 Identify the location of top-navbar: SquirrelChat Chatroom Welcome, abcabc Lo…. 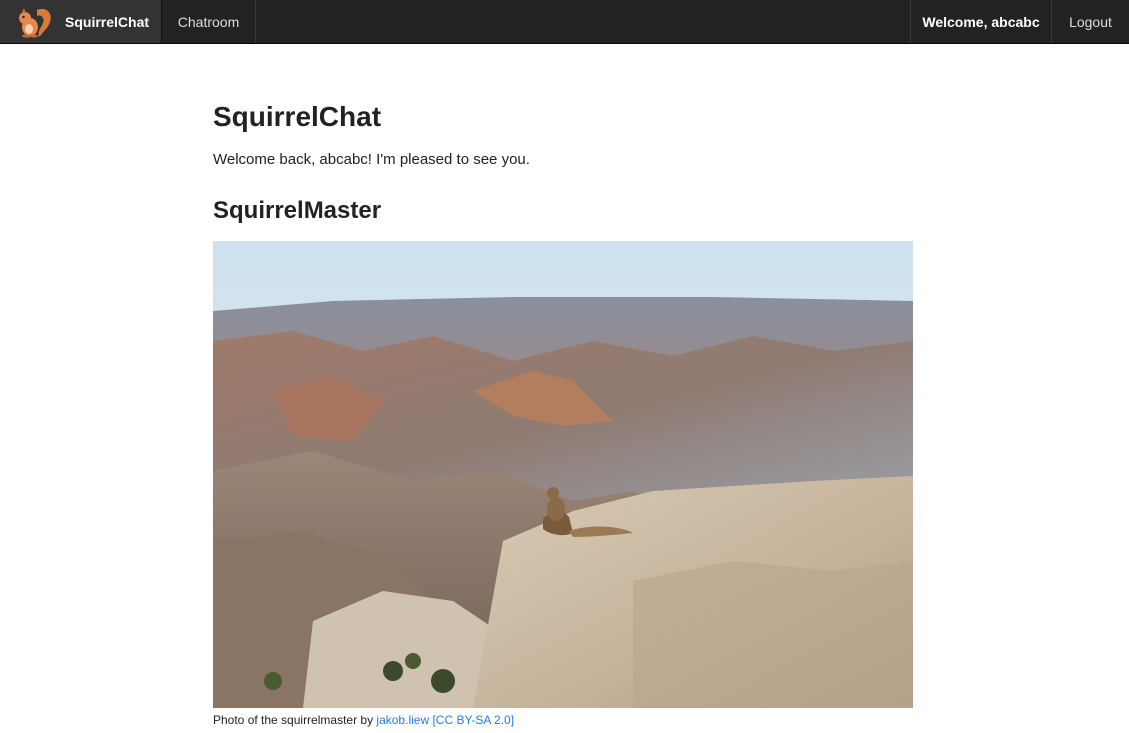
(564, 22).